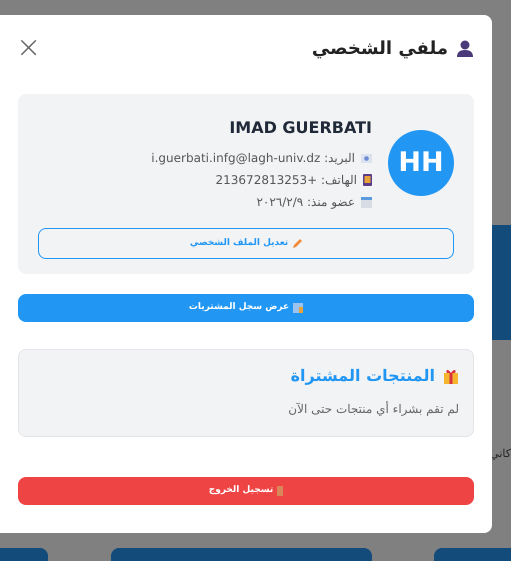 The width and height of the screenshot is (511, 561). I want to click on close-button: ×, so click(29, 48).